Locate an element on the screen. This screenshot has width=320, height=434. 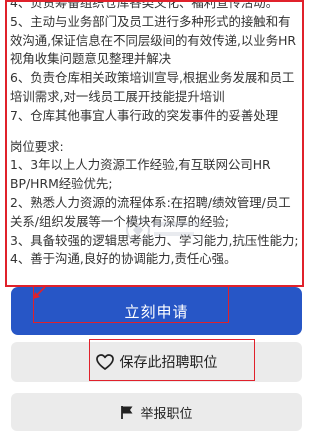
description-line: 6、负责仓库相关政策培训宣导,根据业务发展和员工 is located at coordinates (152, 78).